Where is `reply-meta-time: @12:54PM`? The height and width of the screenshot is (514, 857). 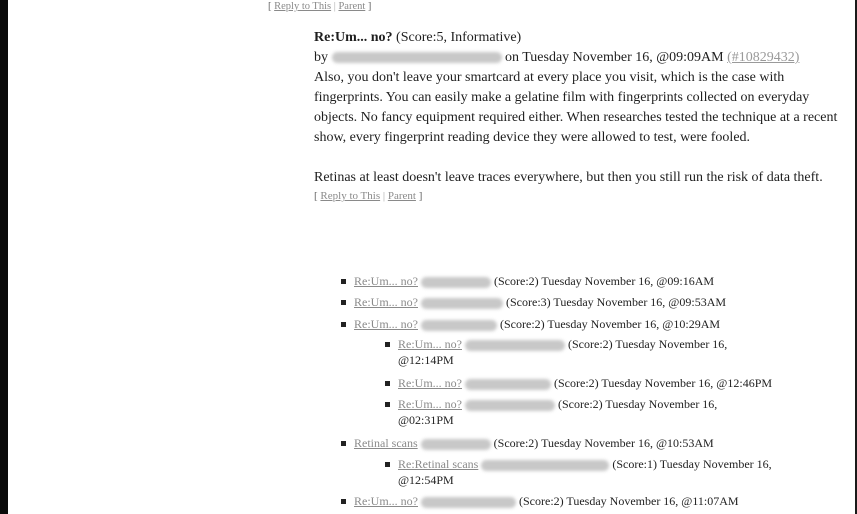
reply-meta-time: @12:54PM is located at coordinates (426, 480).